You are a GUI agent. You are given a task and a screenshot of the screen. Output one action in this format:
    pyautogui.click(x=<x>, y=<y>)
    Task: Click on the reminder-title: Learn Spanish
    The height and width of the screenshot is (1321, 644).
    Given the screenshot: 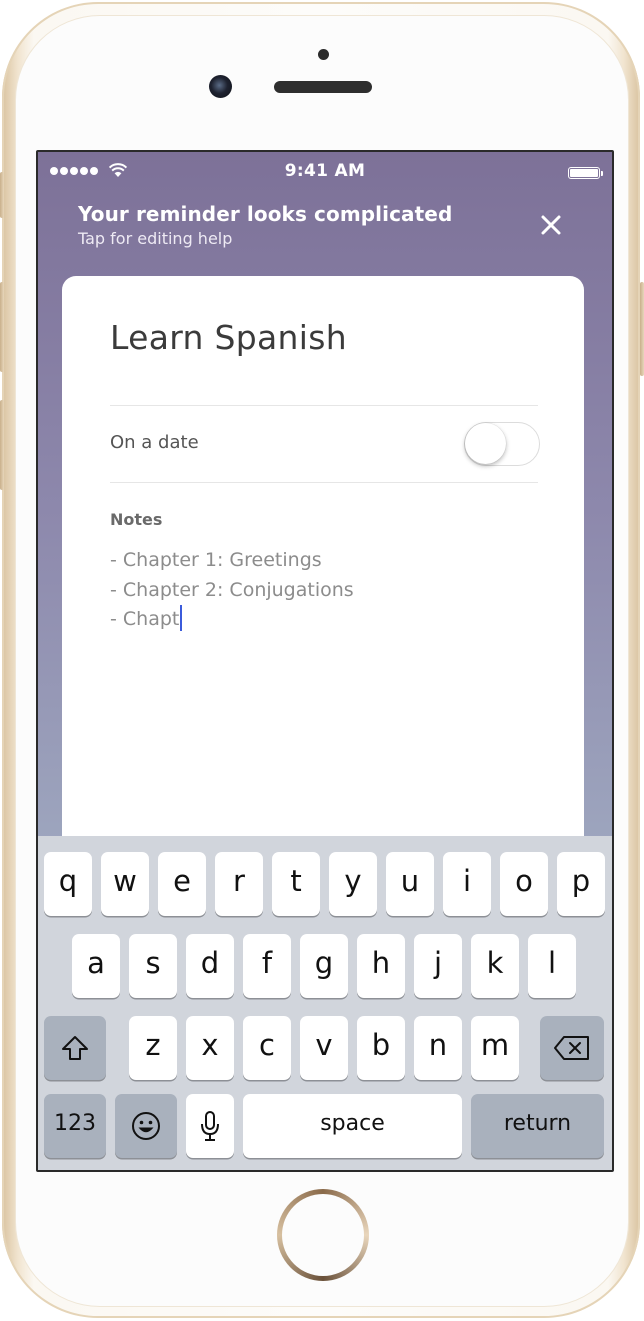 What is the action you would take?
    pyautogui.click(x=228, y=337)
    